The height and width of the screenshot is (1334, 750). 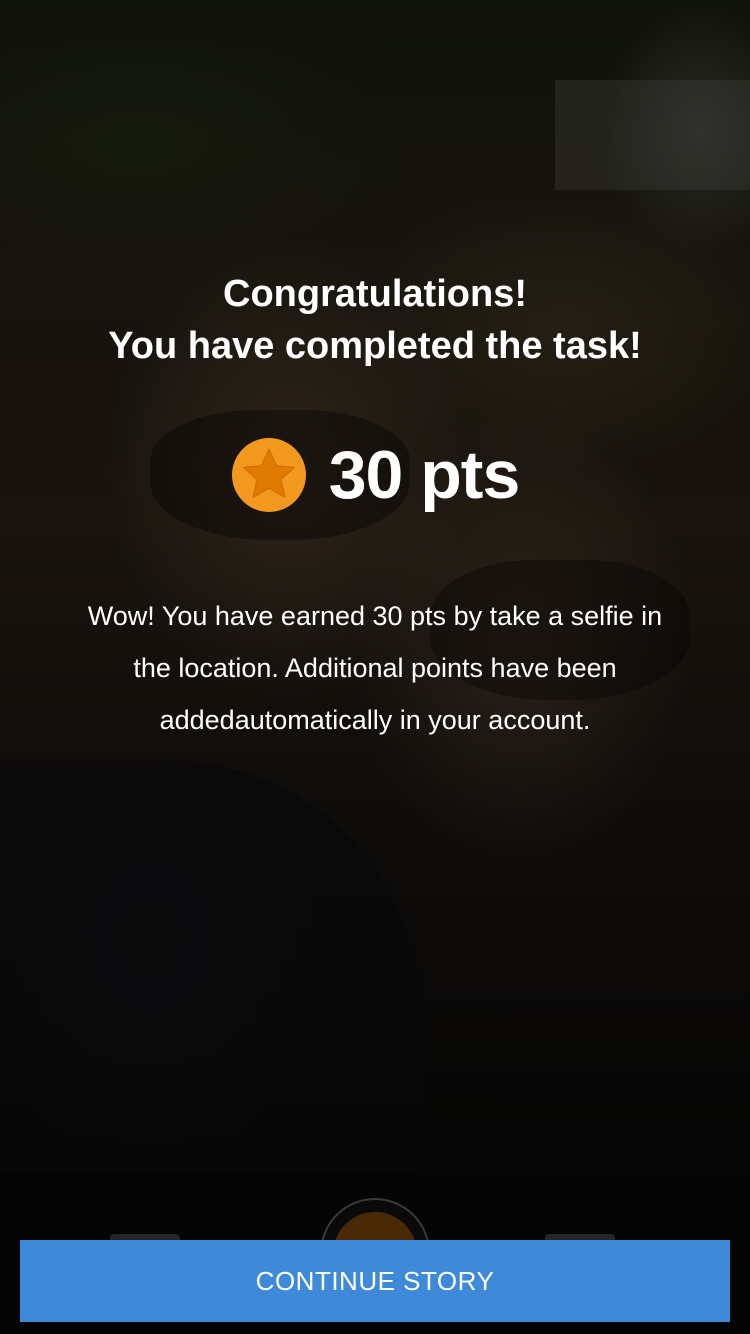 What do you see at coordinates (424, 475) in the screenshot?
I see `points-value: 30 pts` at bounding box center [424, 475].